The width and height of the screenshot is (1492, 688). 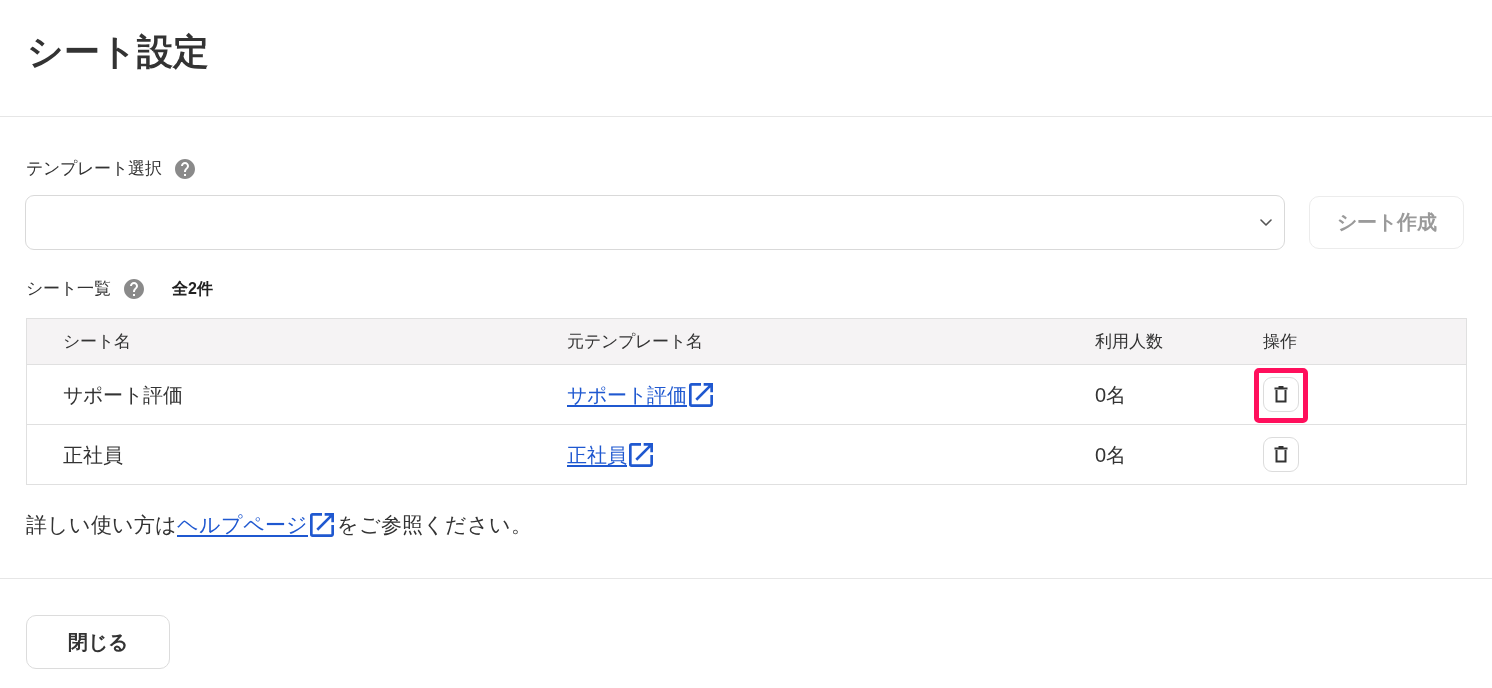 What do you see at coordinates (98, 642) in the screenshot?
I see `close-button: 閉じる` at bounding box center [98, 642].